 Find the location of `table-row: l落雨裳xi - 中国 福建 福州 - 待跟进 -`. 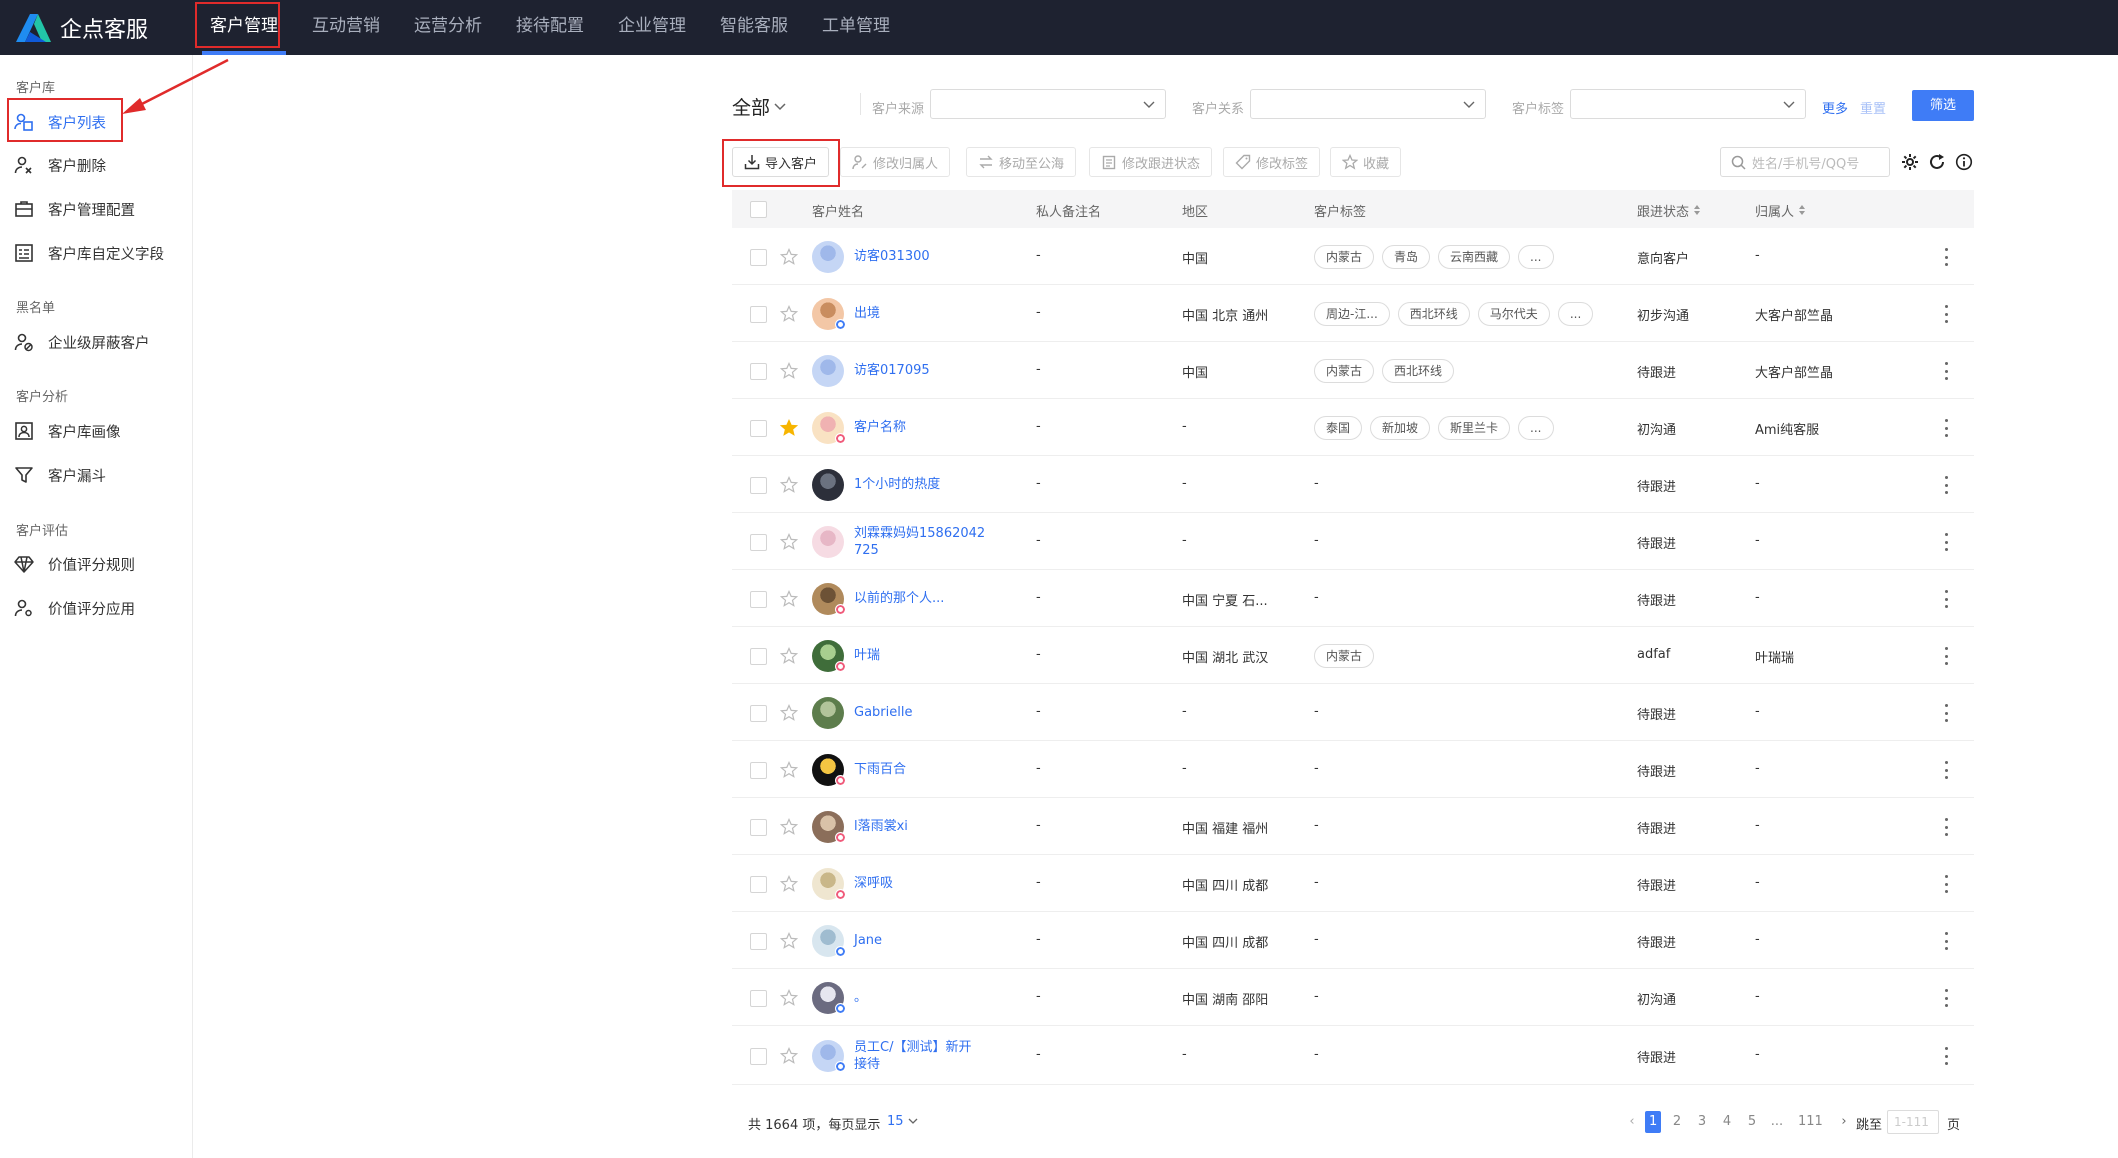

table-row: l落雨裳xi - 中国 福建 福州 - 待跟进 - is located at coordinates (1353, 826).